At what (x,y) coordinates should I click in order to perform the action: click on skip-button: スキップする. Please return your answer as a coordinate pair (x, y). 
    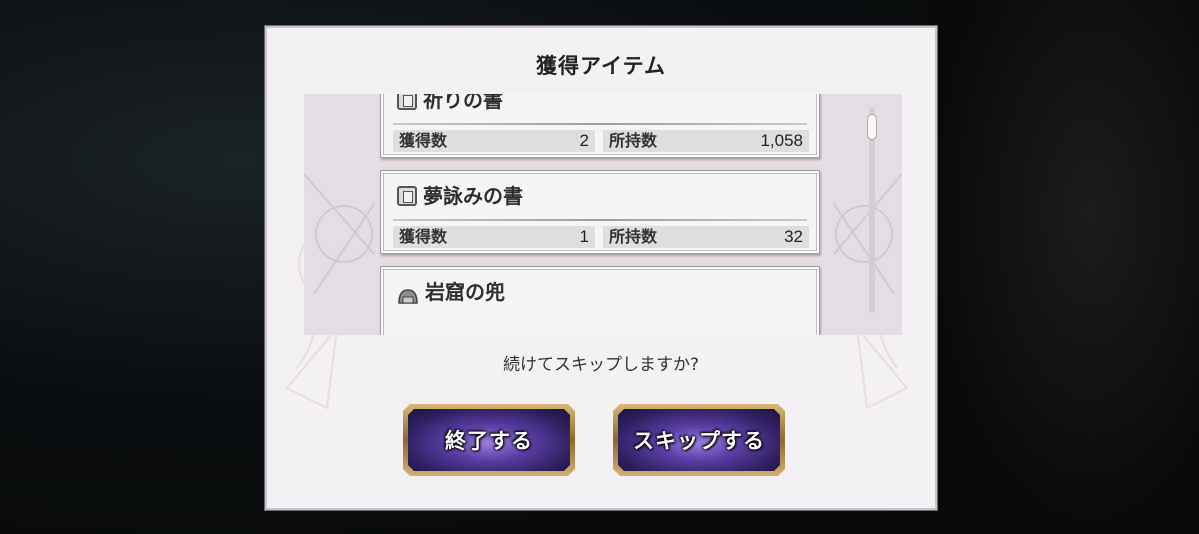
    Looking at the image, I should click on (699, 440).